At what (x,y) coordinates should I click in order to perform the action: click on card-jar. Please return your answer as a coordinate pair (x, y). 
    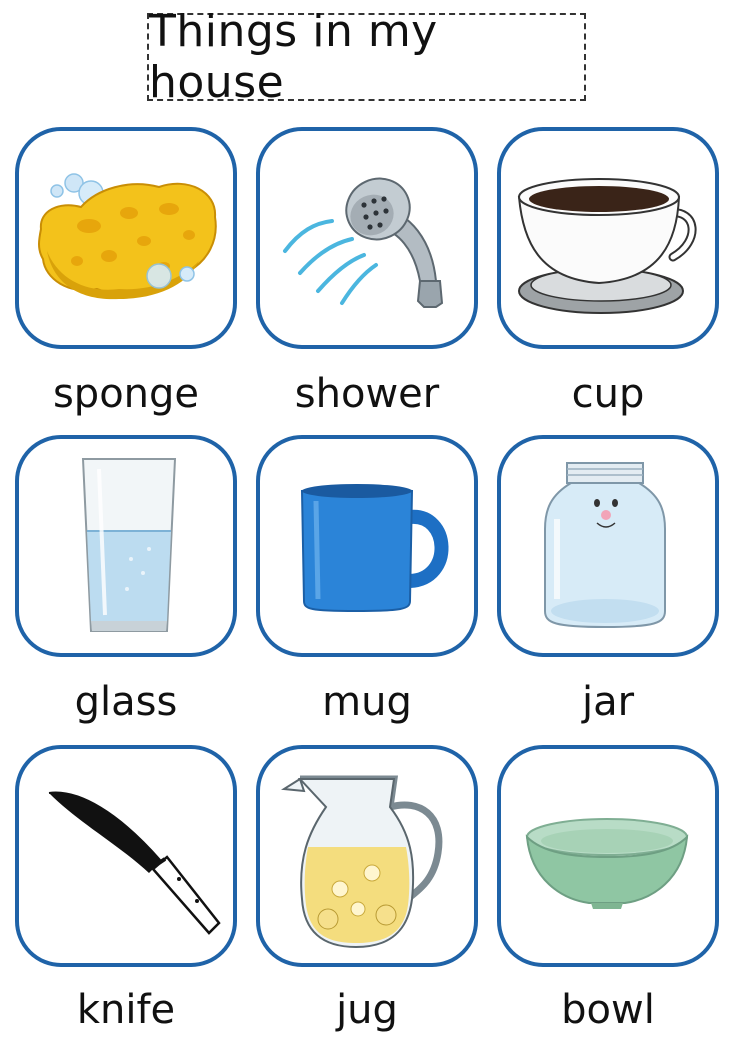
    Looking at the image, I should click on (608, 546).